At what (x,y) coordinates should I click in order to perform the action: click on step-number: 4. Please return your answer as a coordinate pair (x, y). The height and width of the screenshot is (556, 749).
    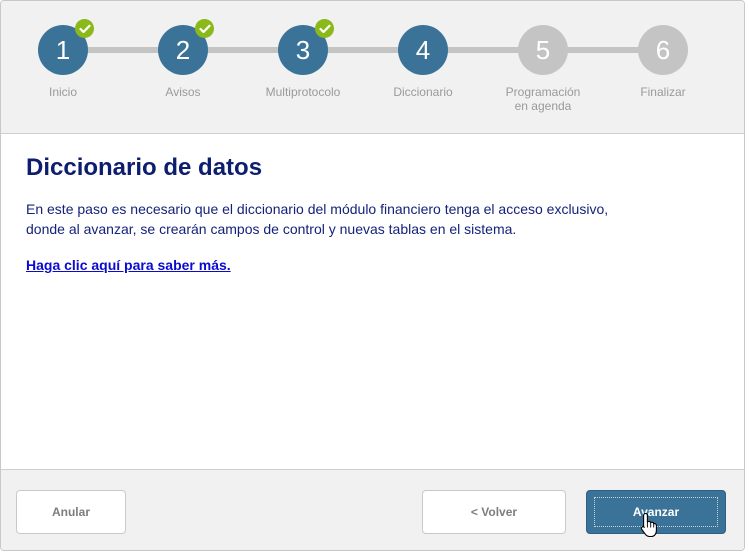
    Looking at the image, I should click on (423, 50).